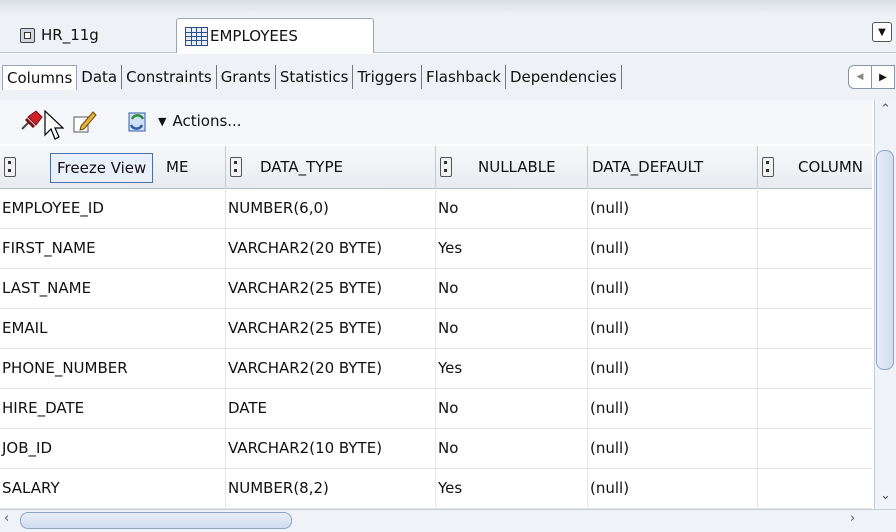 The image size is (896, 532). I want to click on cell-data-type: NUMBER(6,0), so click(331, 208).